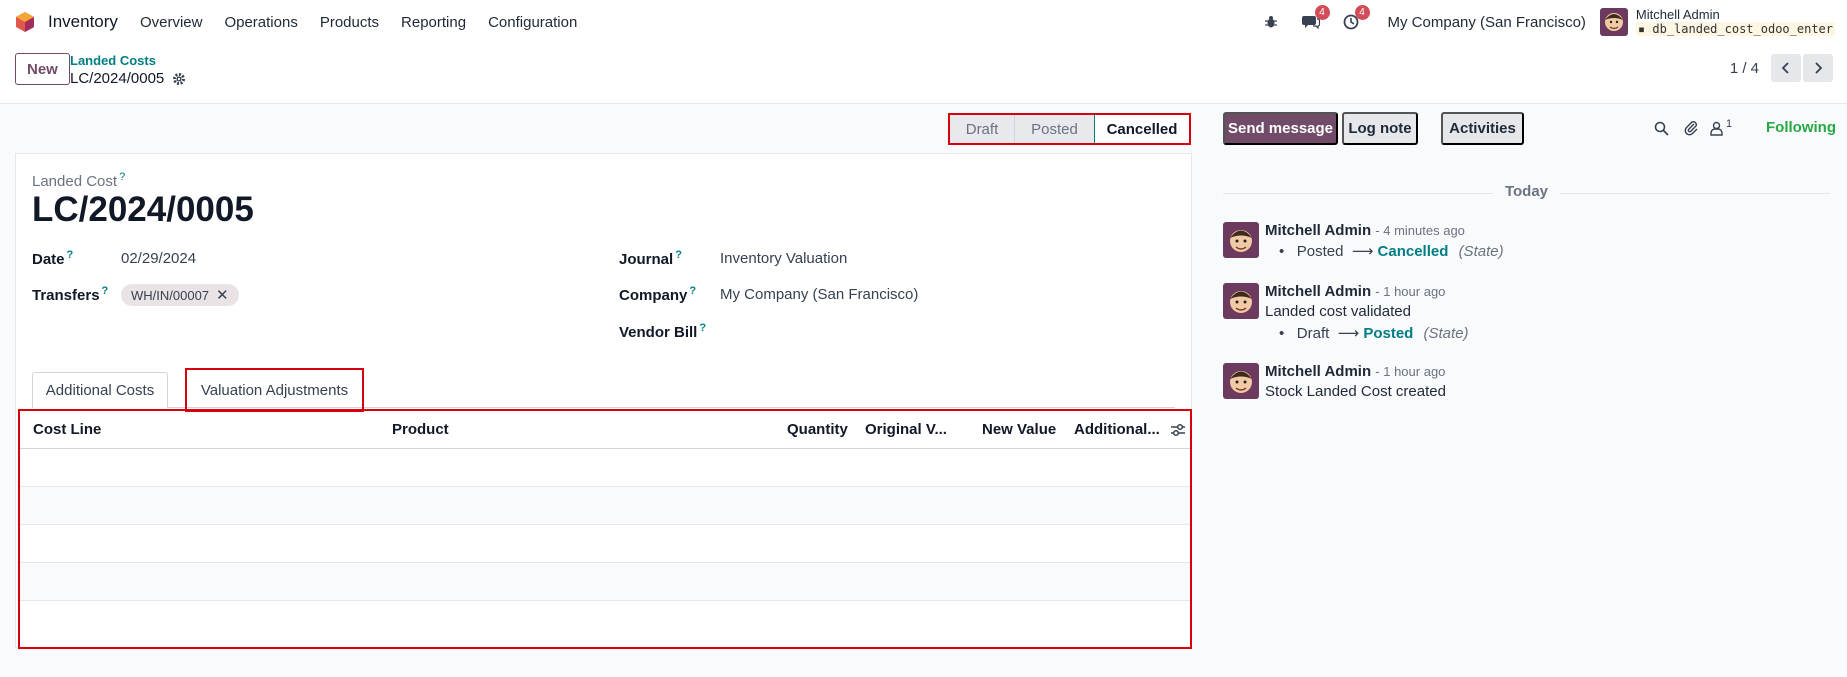 Image resolution: width=1847 pixels, height=677 pixels. What do you see at coordinates (420, 429) in the screenshot?
I see `column-product: Product` at bounding box center [420, 429].